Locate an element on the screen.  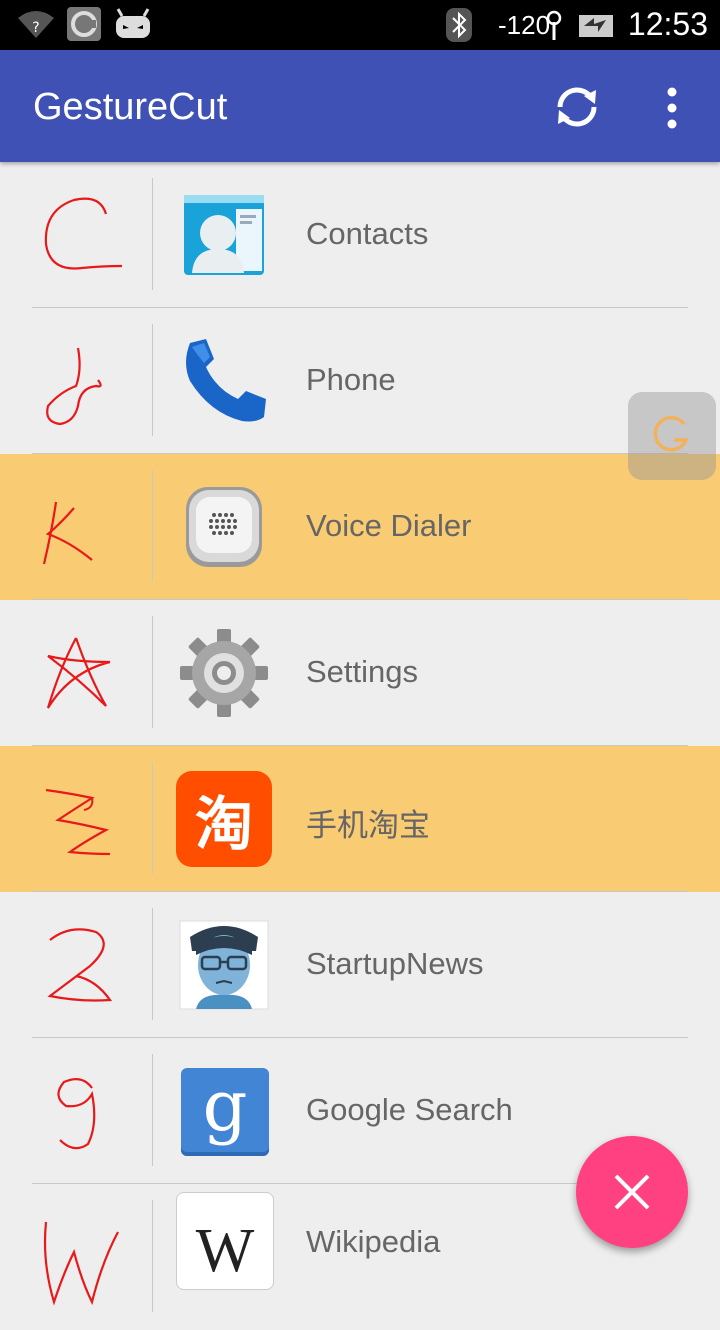
gesture-d-icon is located at coordinates (74, 386).